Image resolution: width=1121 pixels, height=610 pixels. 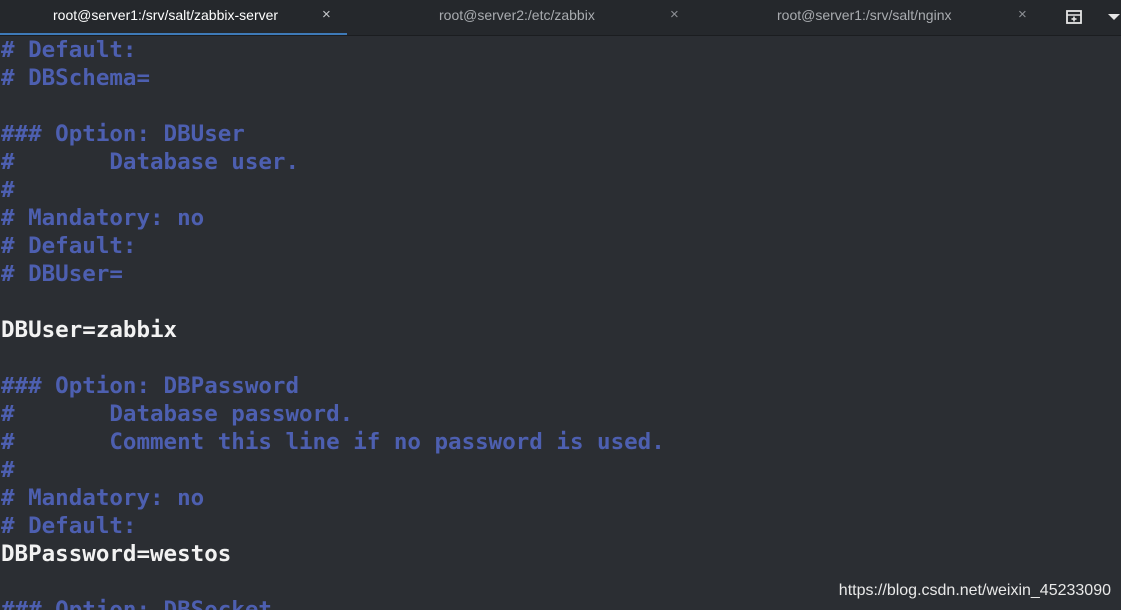 What do you see at coordinates (177, 414) in the screenshot?
I see `comment-line: # Database password.` at bounding box center [177, 414].